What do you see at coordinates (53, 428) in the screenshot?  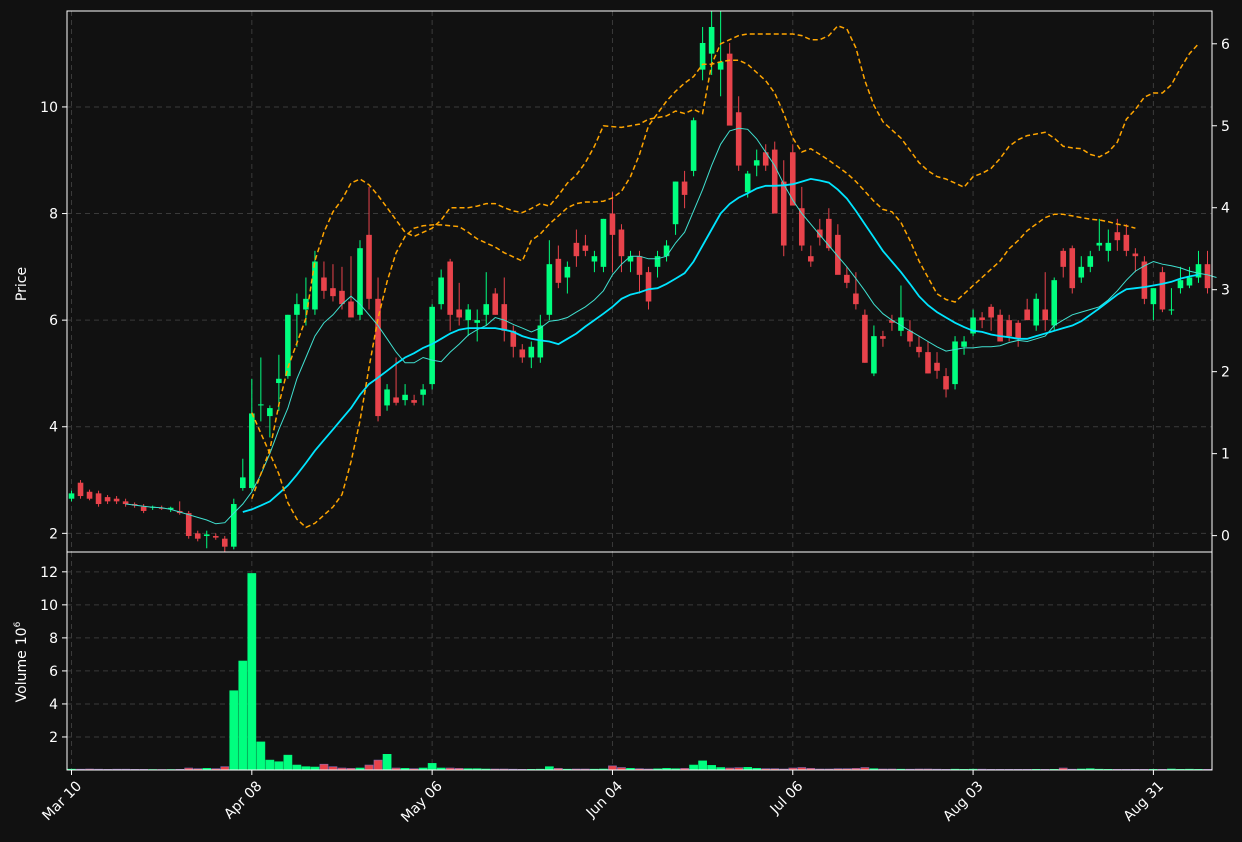 I see `price-tick-label: 4` at bounding box center [53, 428].